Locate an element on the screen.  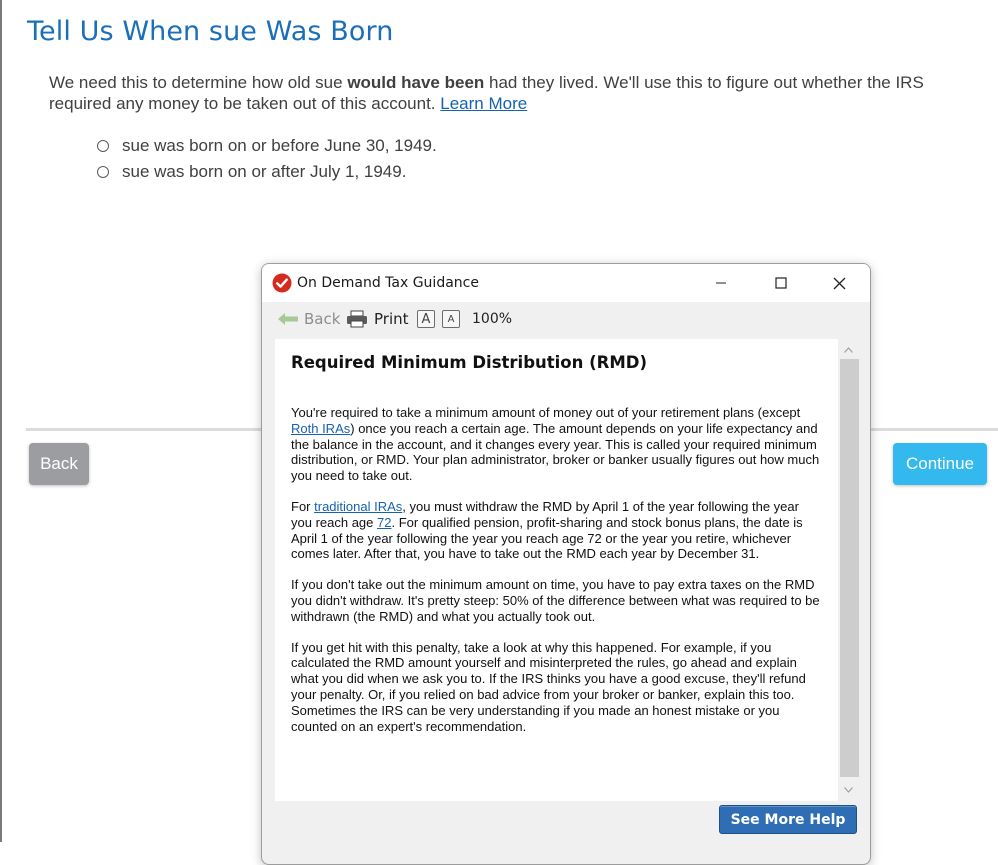
maximize-icon is located at coordinates (781, 283).